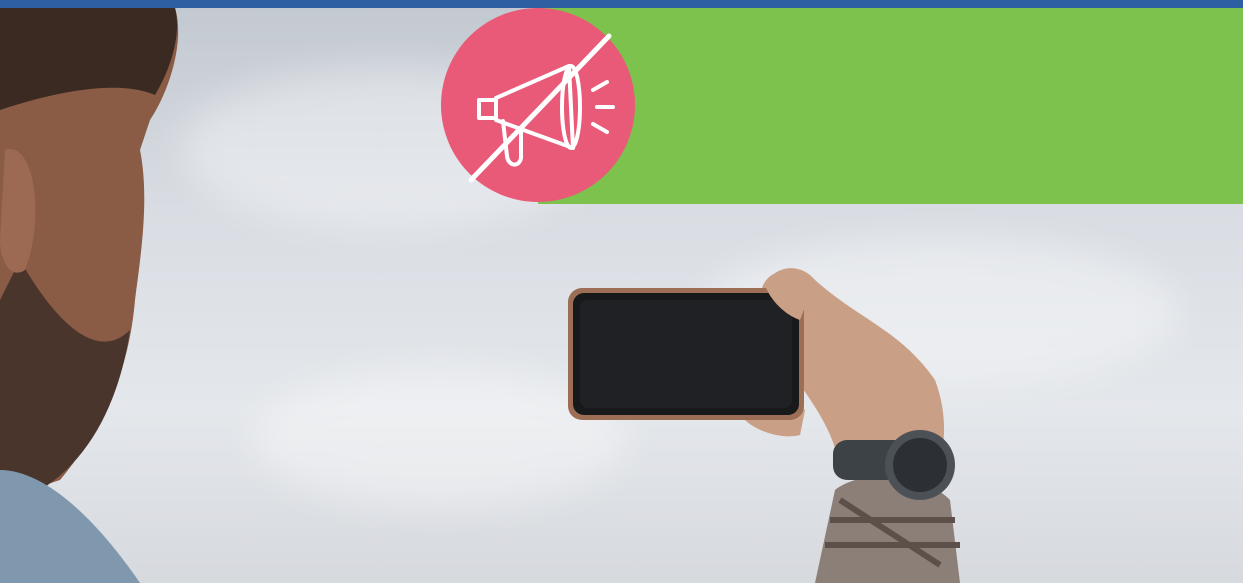  Describe the element at coordinates (621, 4) in the screenshot. I see `top-accent-bar` at that location.